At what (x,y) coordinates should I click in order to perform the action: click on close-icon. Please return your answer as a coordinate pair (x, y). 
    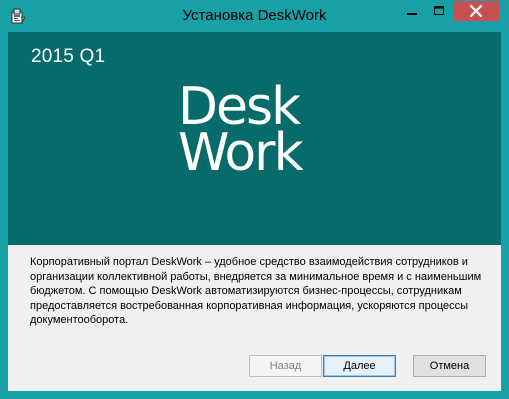
    Looking at the image, I should click on (476, 11).